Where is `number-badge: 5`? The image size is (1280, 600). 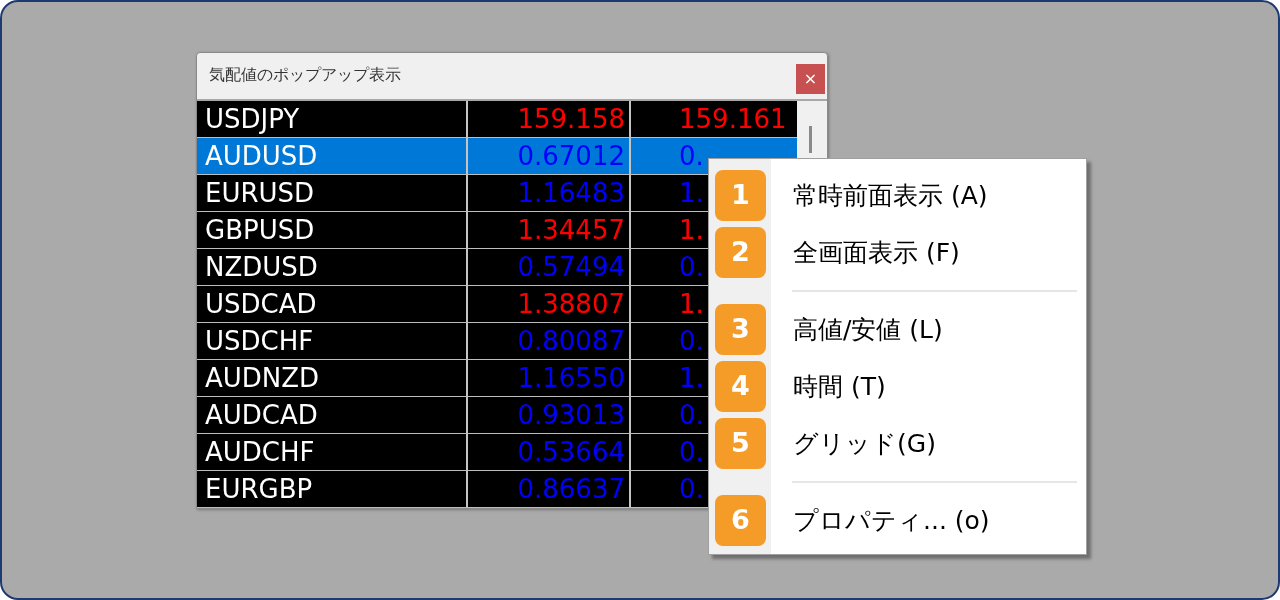
number-badge: 5 is located at coordinates (740, 443).